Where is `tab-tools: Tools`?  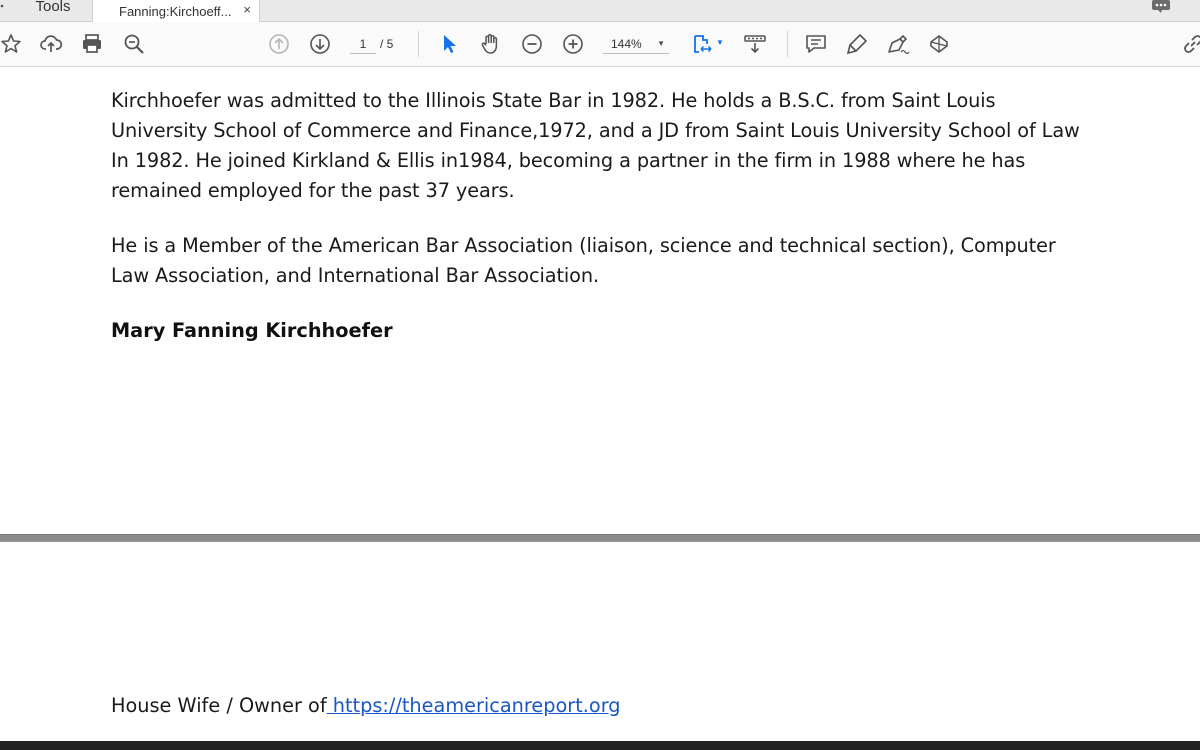
tab-tools: Tools is located at coordinates (53, 11).